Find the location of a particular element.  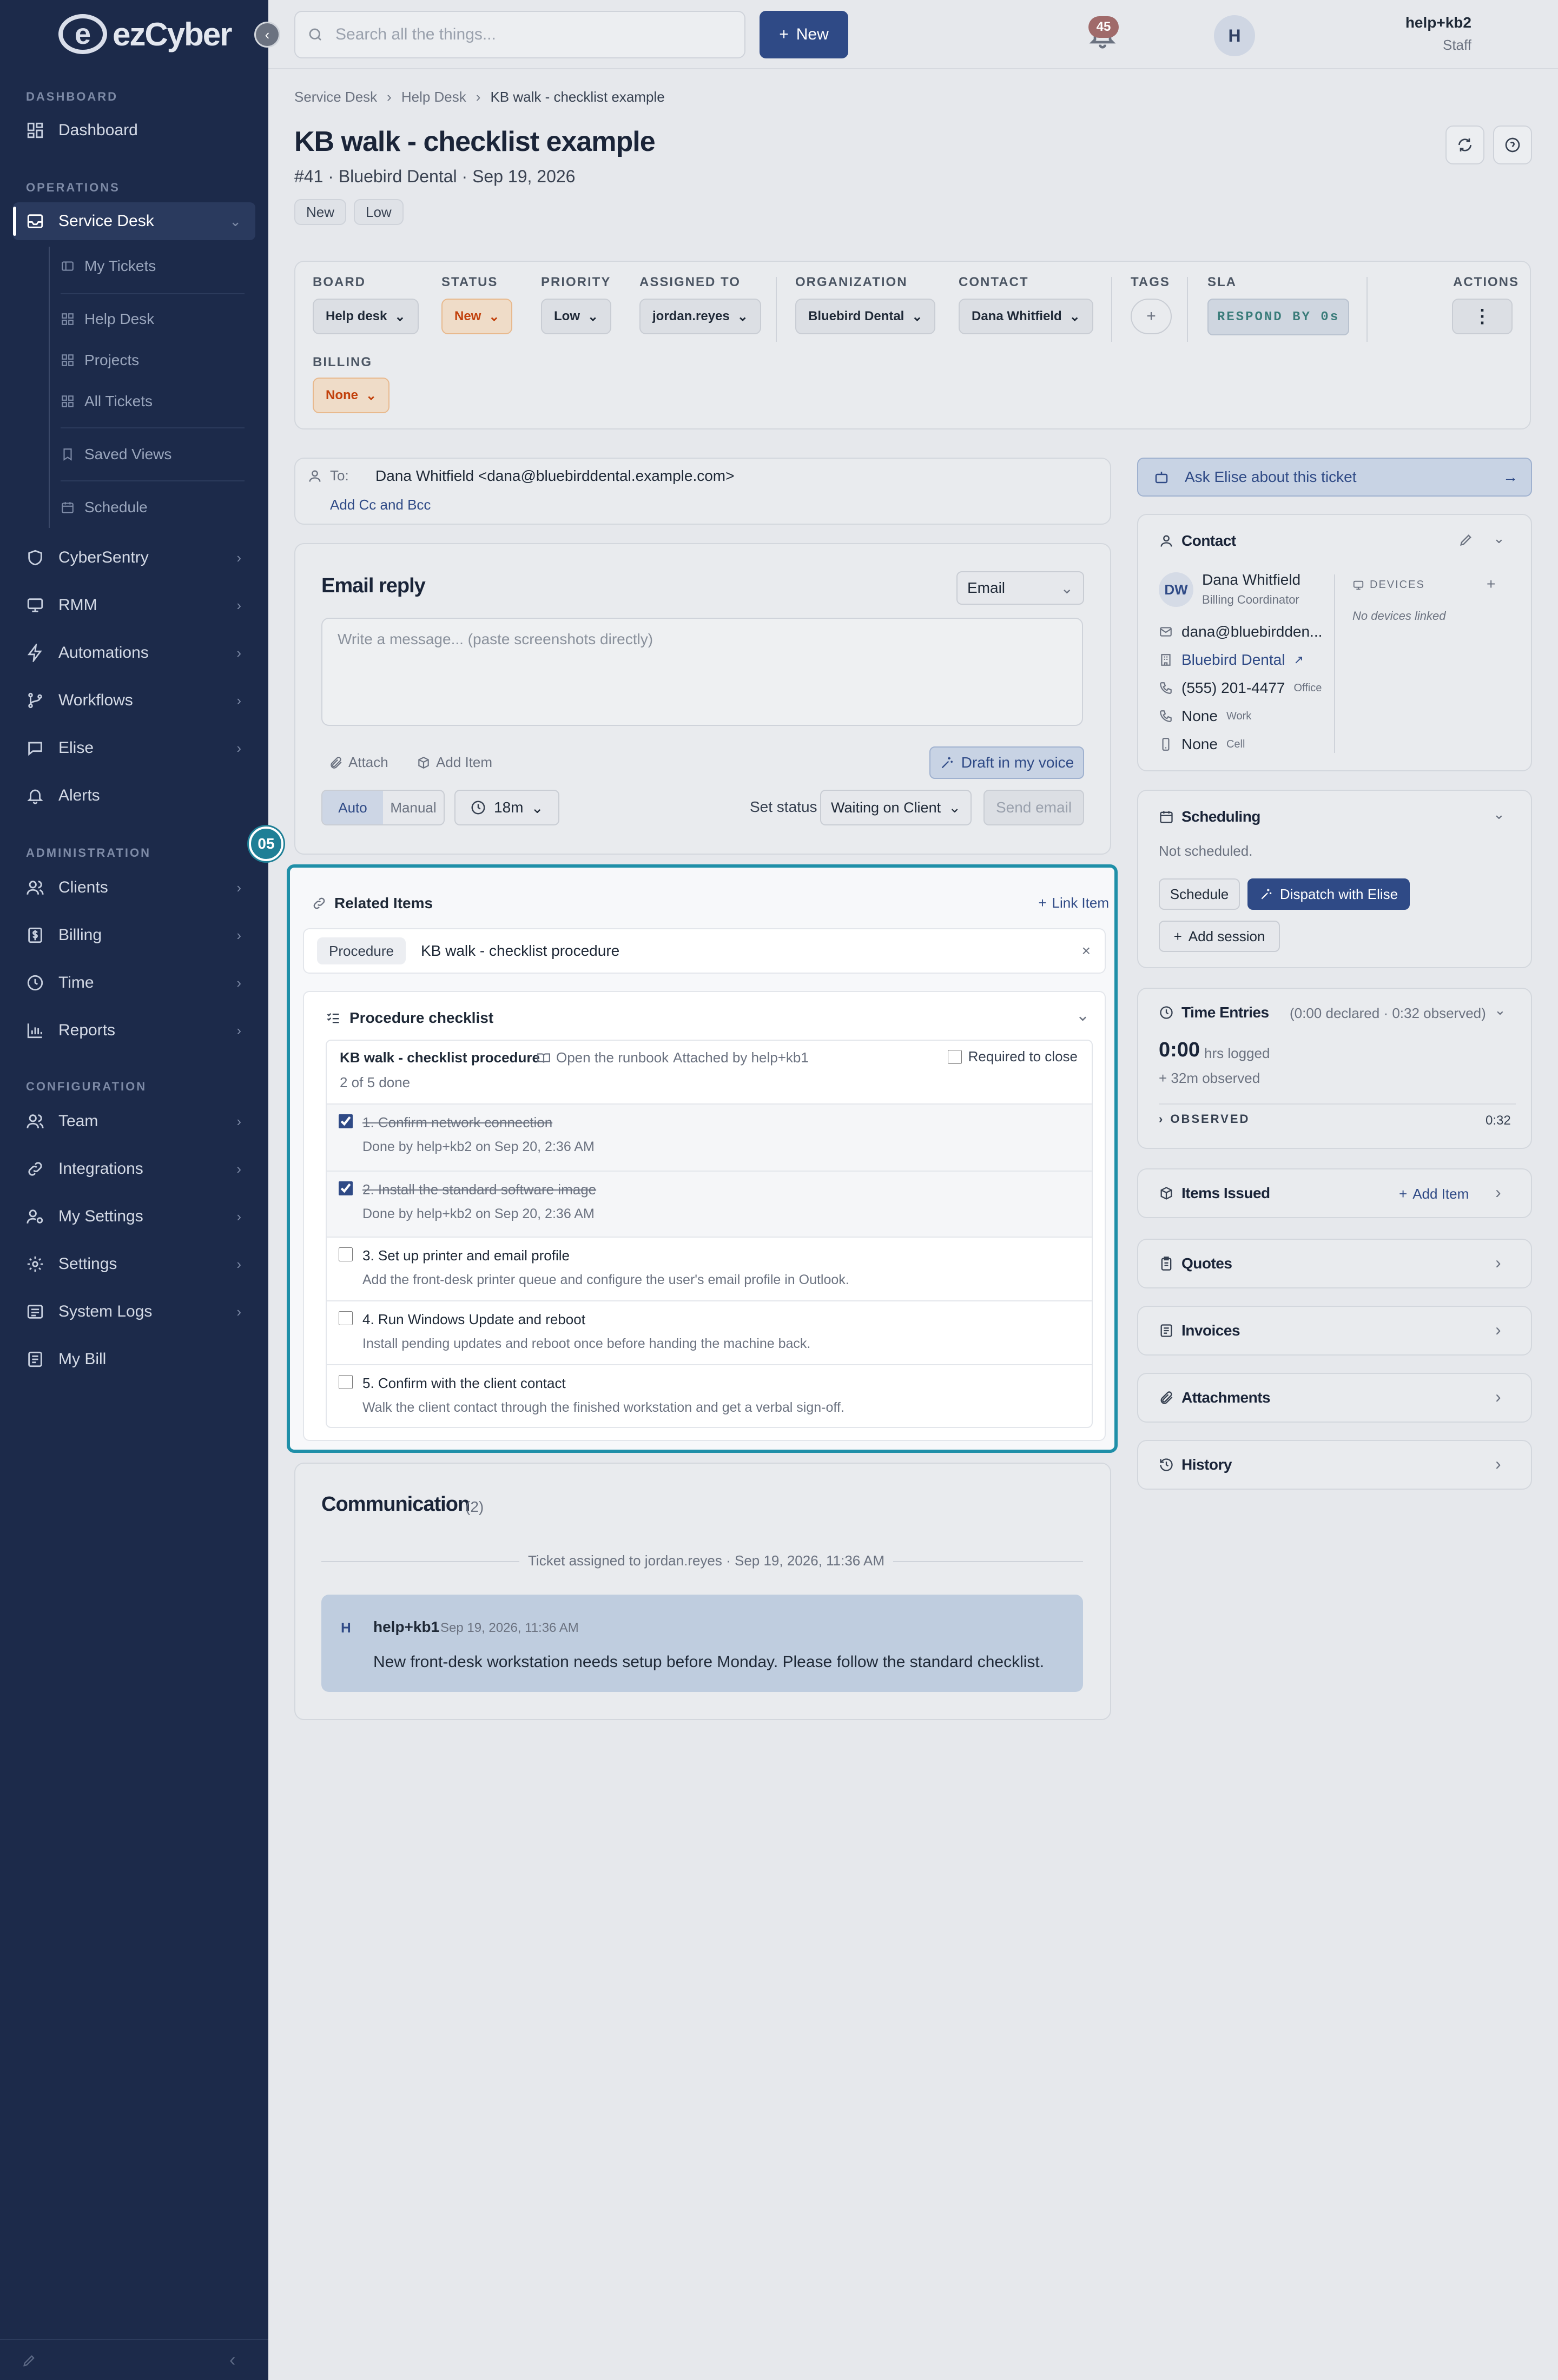

sidebar-item-settings: Settings › is located at coordinates (134, 1264).